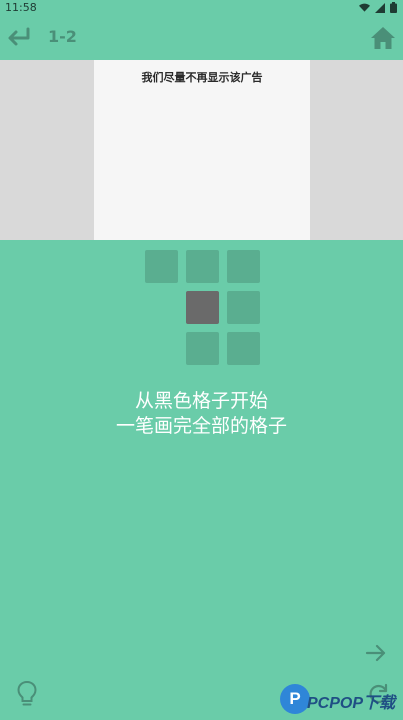 The height and width of the screenshot is (720, 403). What do you see at coordinates (201, 401) in the screenshot?
I see `instruction-line-1: 从黑色格子开始` at bounding box center [201, 401].